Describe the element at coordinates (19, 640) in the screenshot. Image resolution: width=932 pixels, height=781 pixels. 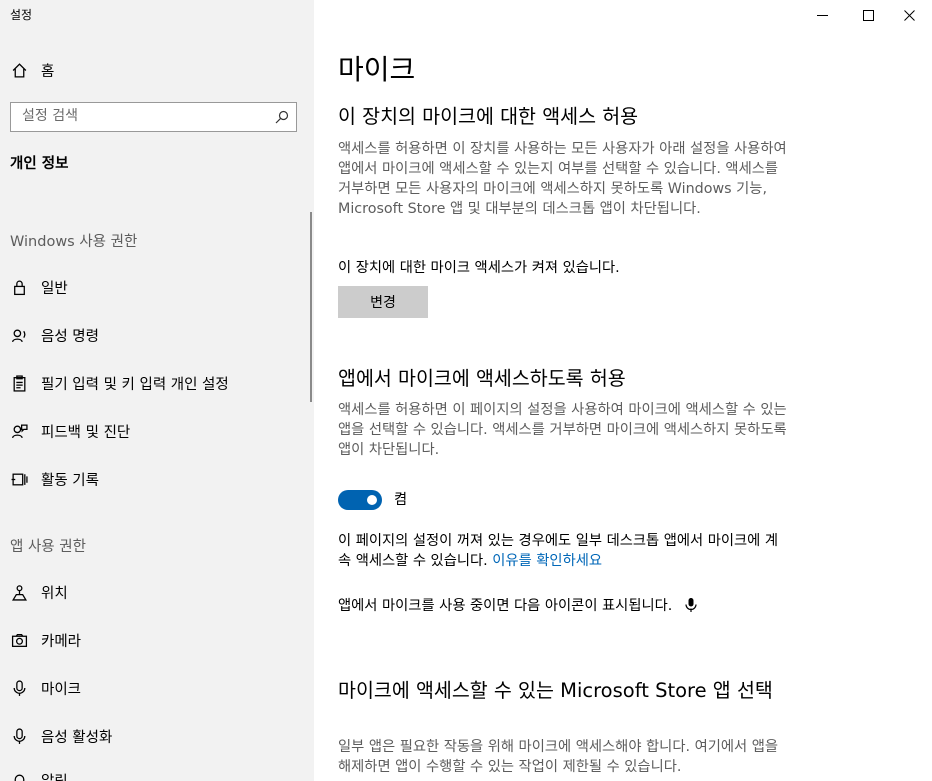
I see `camera-icon` at that location.